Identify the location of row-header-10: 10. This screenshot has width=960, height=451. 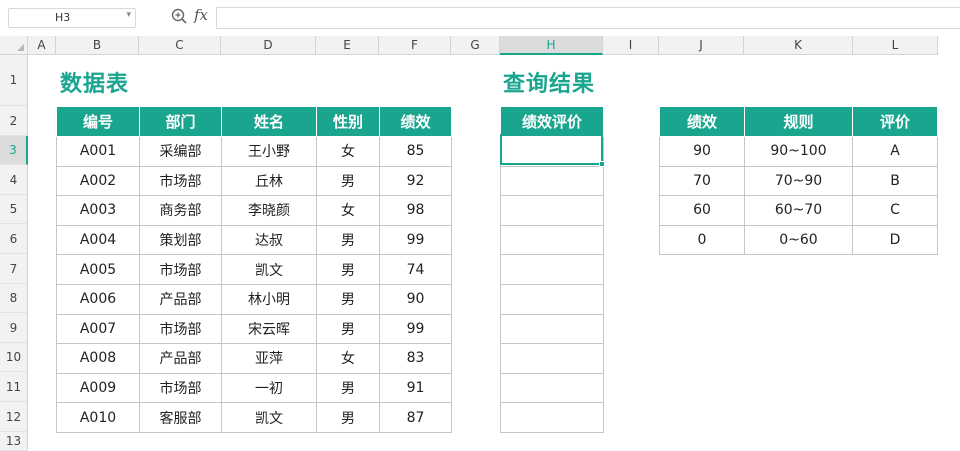
(14, 357).